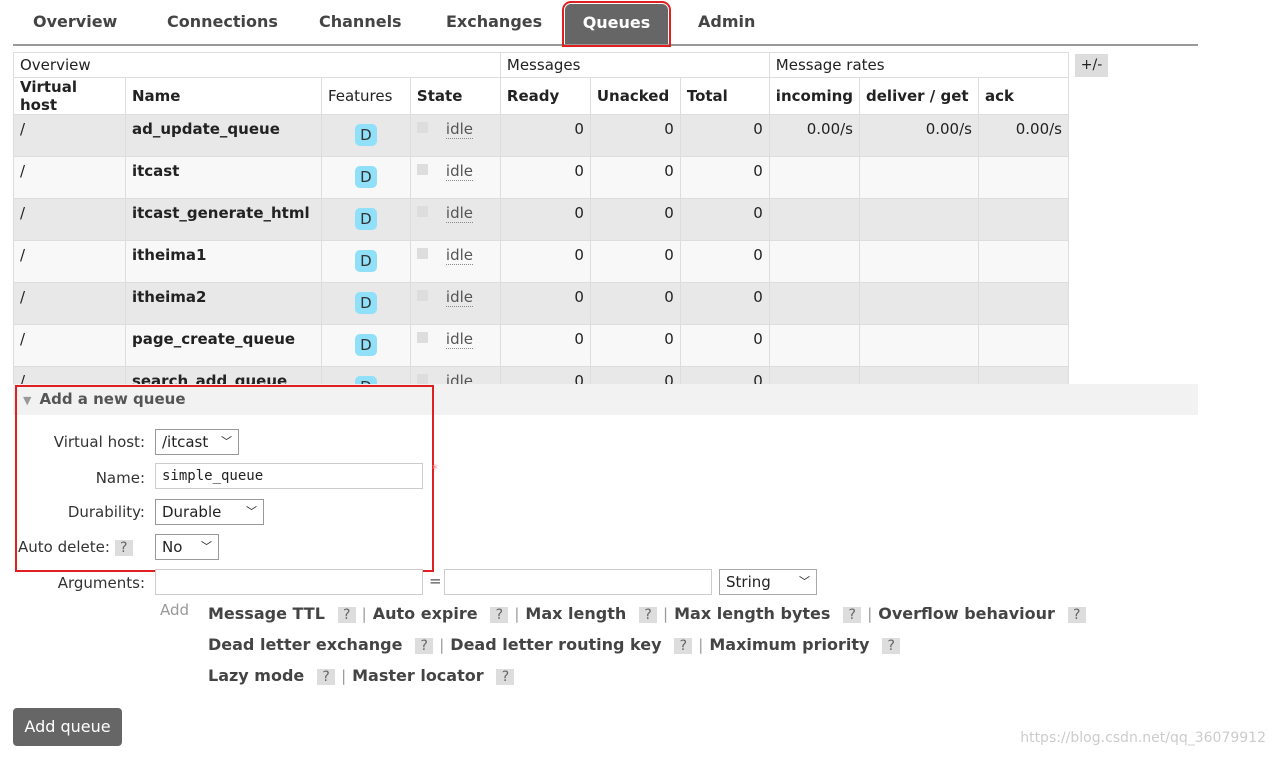 Image resolution: width=1276 pixels, height=757 pixels. What do you see at coordinates (724, 96) in the screenshot?
I see `column-header: Total` at bounding box center [724, 96].